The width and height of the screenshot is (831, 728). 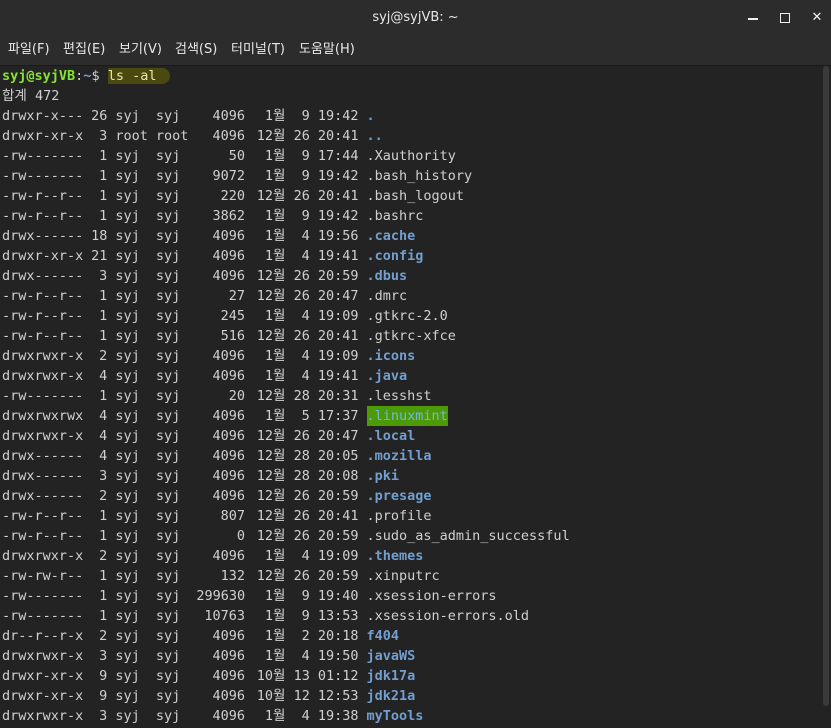 What do you see at coordinates (258, 50) in the screenshot?
I see `menu-terminal: 터미널(T)` at bounding box center [258, 50].